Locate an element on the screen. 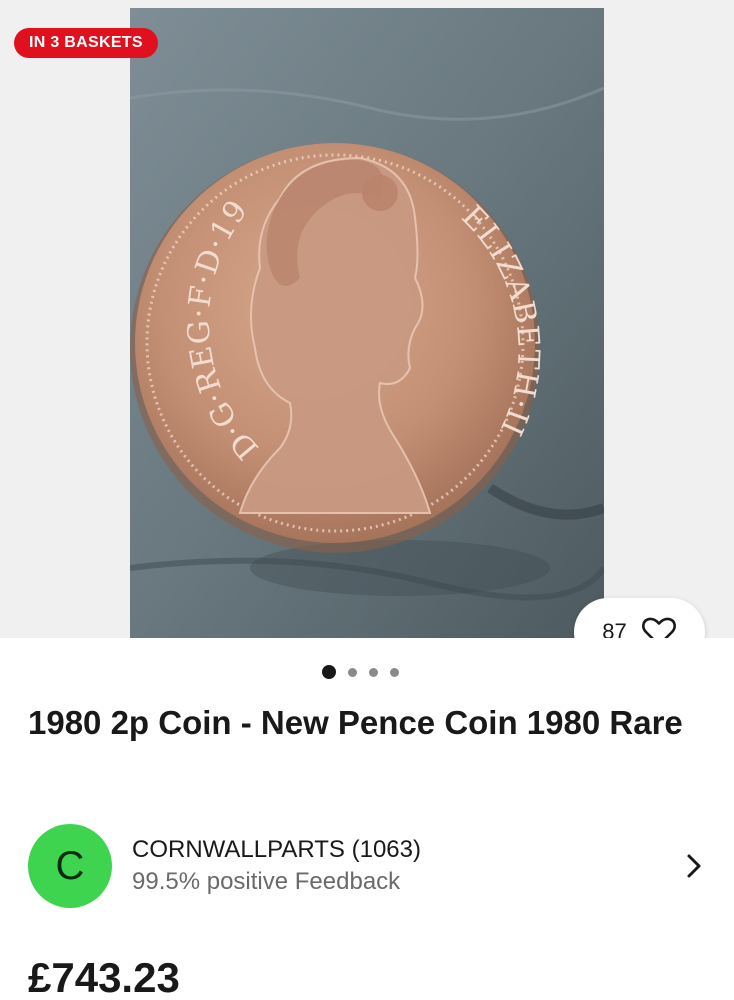  seller-feedback: 99.5% positive Feedback is located at coordinates (266, 881).